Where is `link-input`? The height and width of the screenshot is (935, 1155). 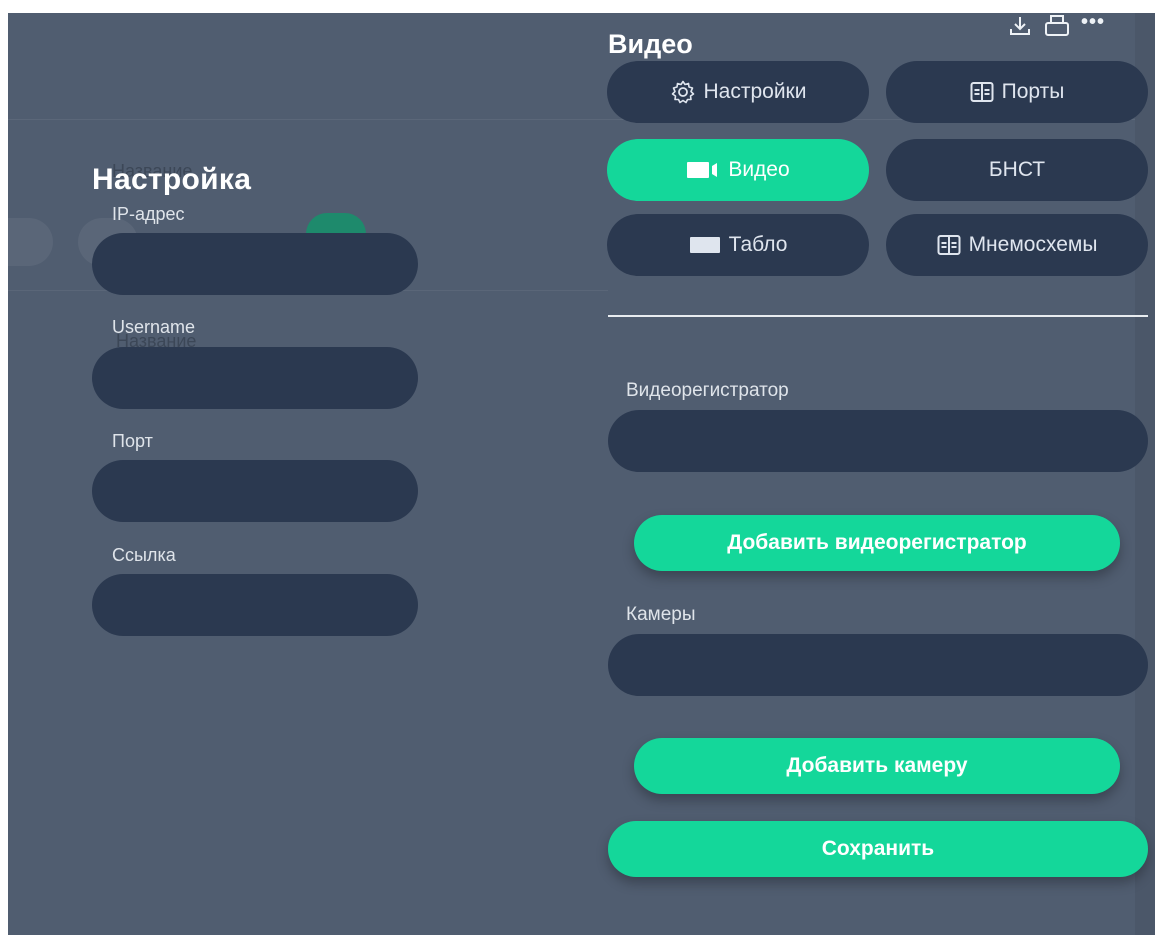
link-input is located at coordinates (255, 605).